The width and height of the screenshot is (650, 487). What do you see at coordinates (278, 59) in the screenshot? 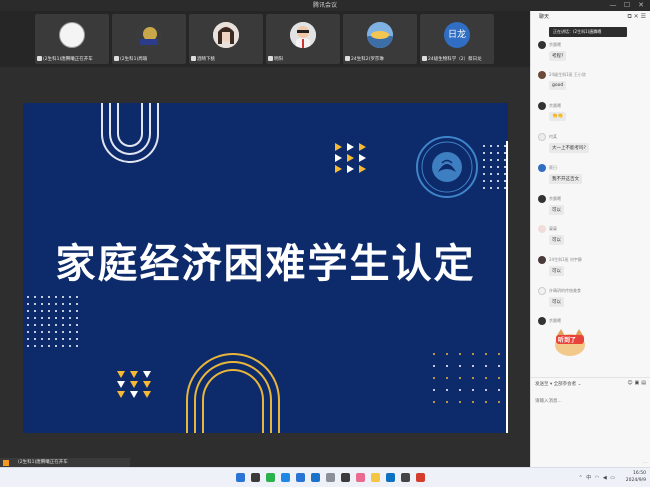
I see `participant-name: 明阳` at bounding box center [278, 59].